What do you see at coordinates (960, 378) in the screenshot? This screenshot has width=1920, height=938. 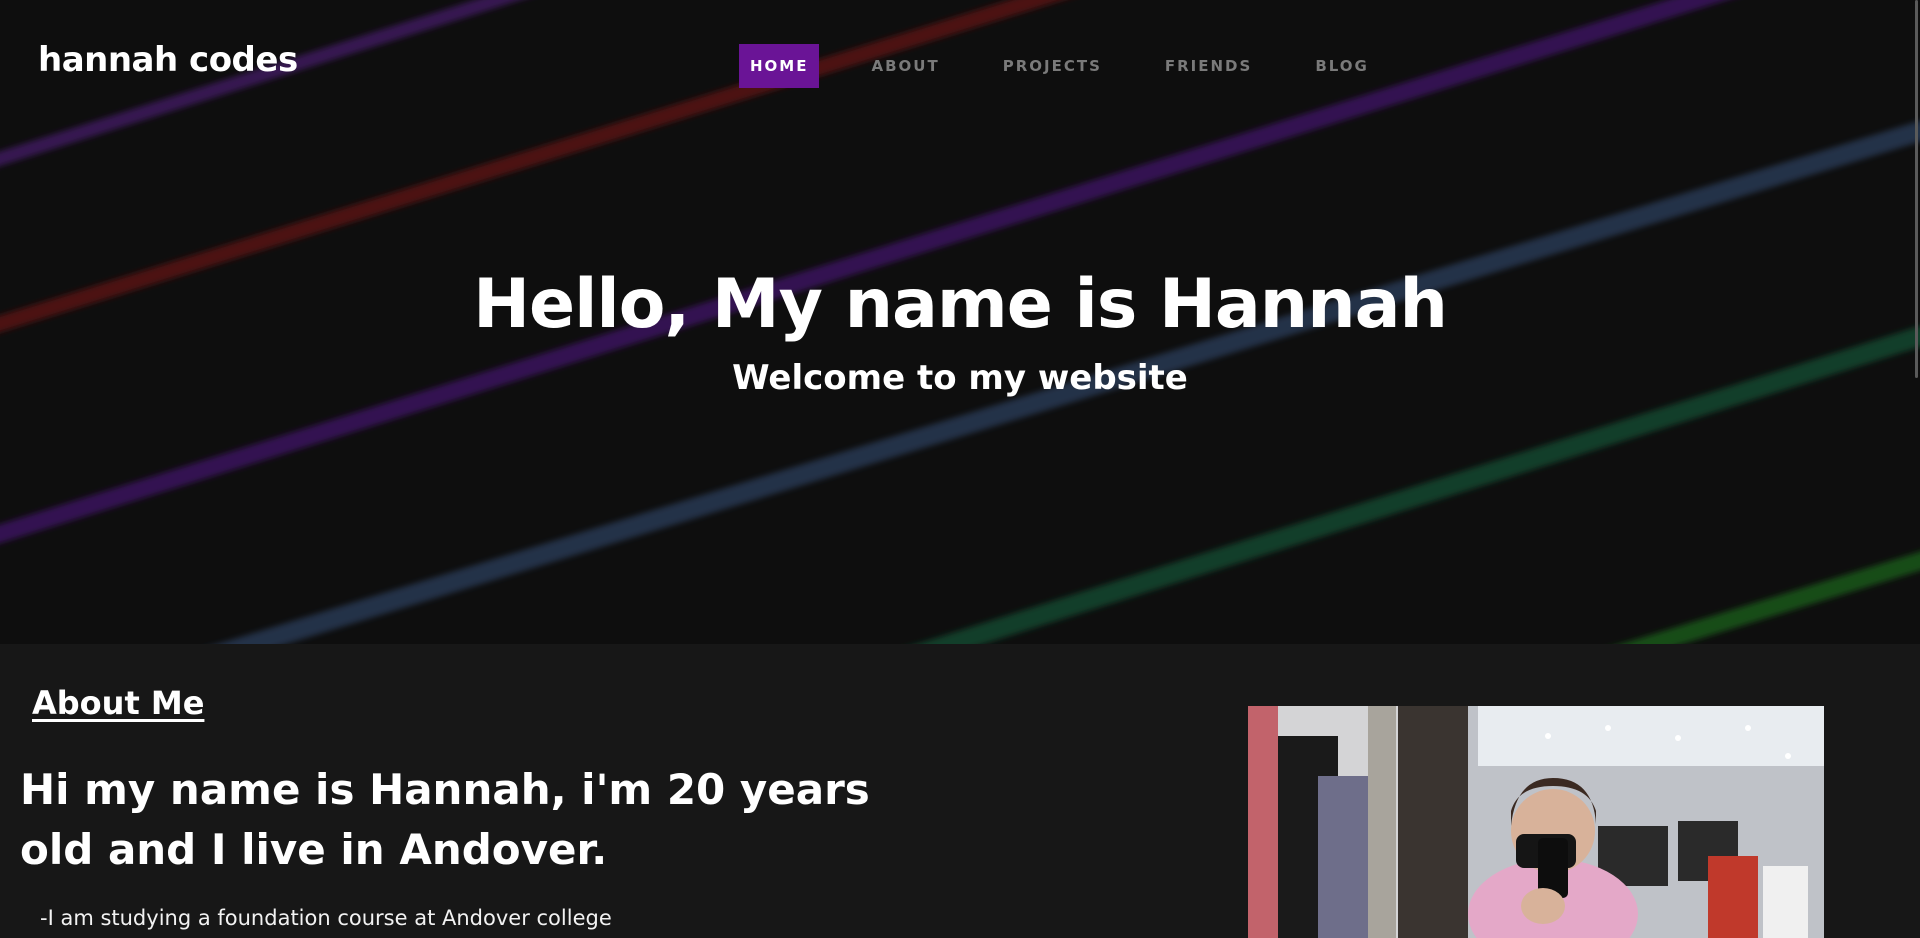 I see `hero-subtitle: Welcome to my website` at bounding box center [960, 378].